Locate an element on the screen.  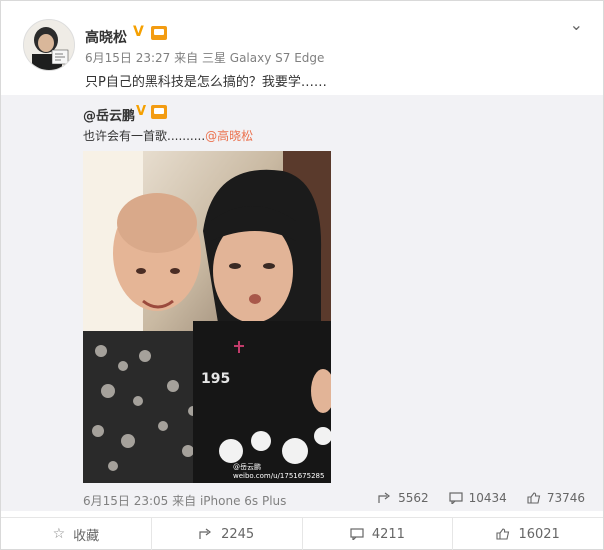
favorite-button: ☆ 收藏 is located at coordinates (76, 534).